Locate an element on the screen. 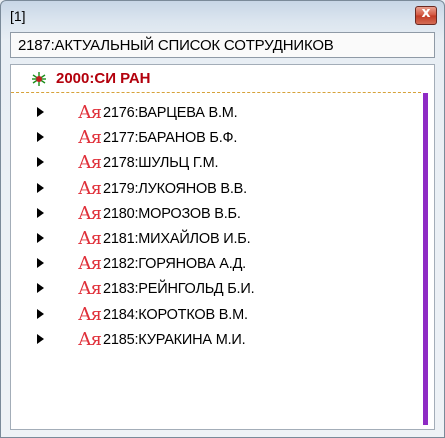 Image resolution: width=445 pixels, height=438 pixels. close-icon: x is located at coordinates (426, 13).